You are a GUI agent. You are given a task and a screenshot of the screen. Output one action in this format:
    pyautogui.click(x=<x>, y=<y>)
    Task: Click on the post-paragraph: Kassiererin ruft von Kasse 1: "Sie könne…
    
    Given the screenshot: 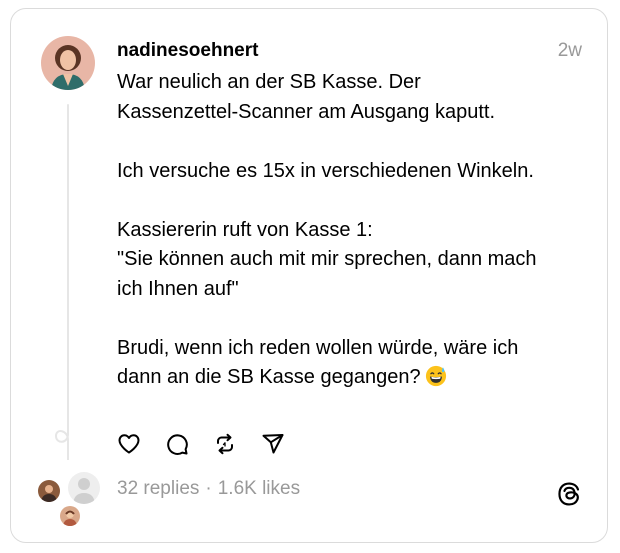 What is the action you would take?
    pyautogui.click(x=327, y=259)
    